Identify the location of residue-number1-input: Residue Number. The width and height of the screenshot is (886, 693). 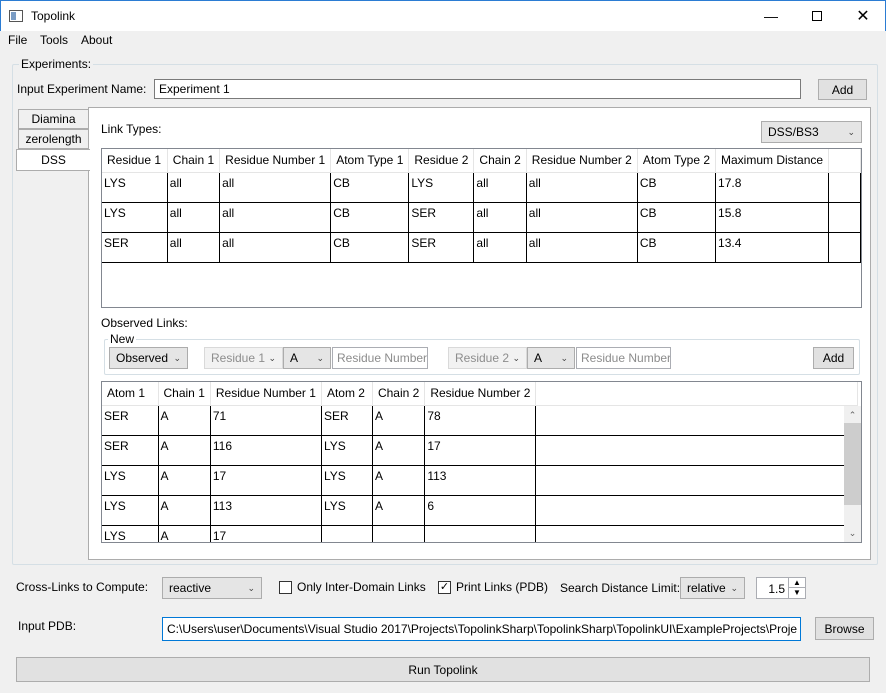
(380, 358).